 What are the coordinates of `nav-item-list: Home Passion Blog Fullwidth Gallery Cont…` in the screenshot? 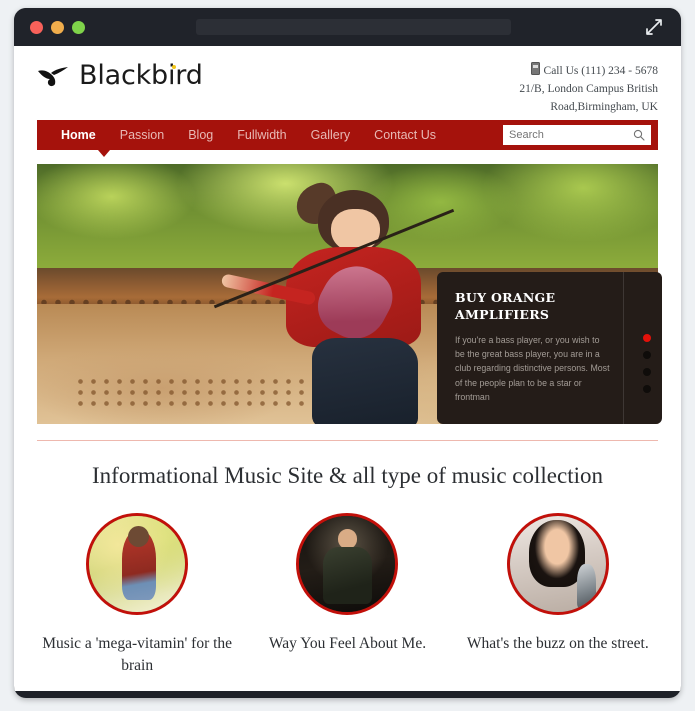 It's located at (242, 135).